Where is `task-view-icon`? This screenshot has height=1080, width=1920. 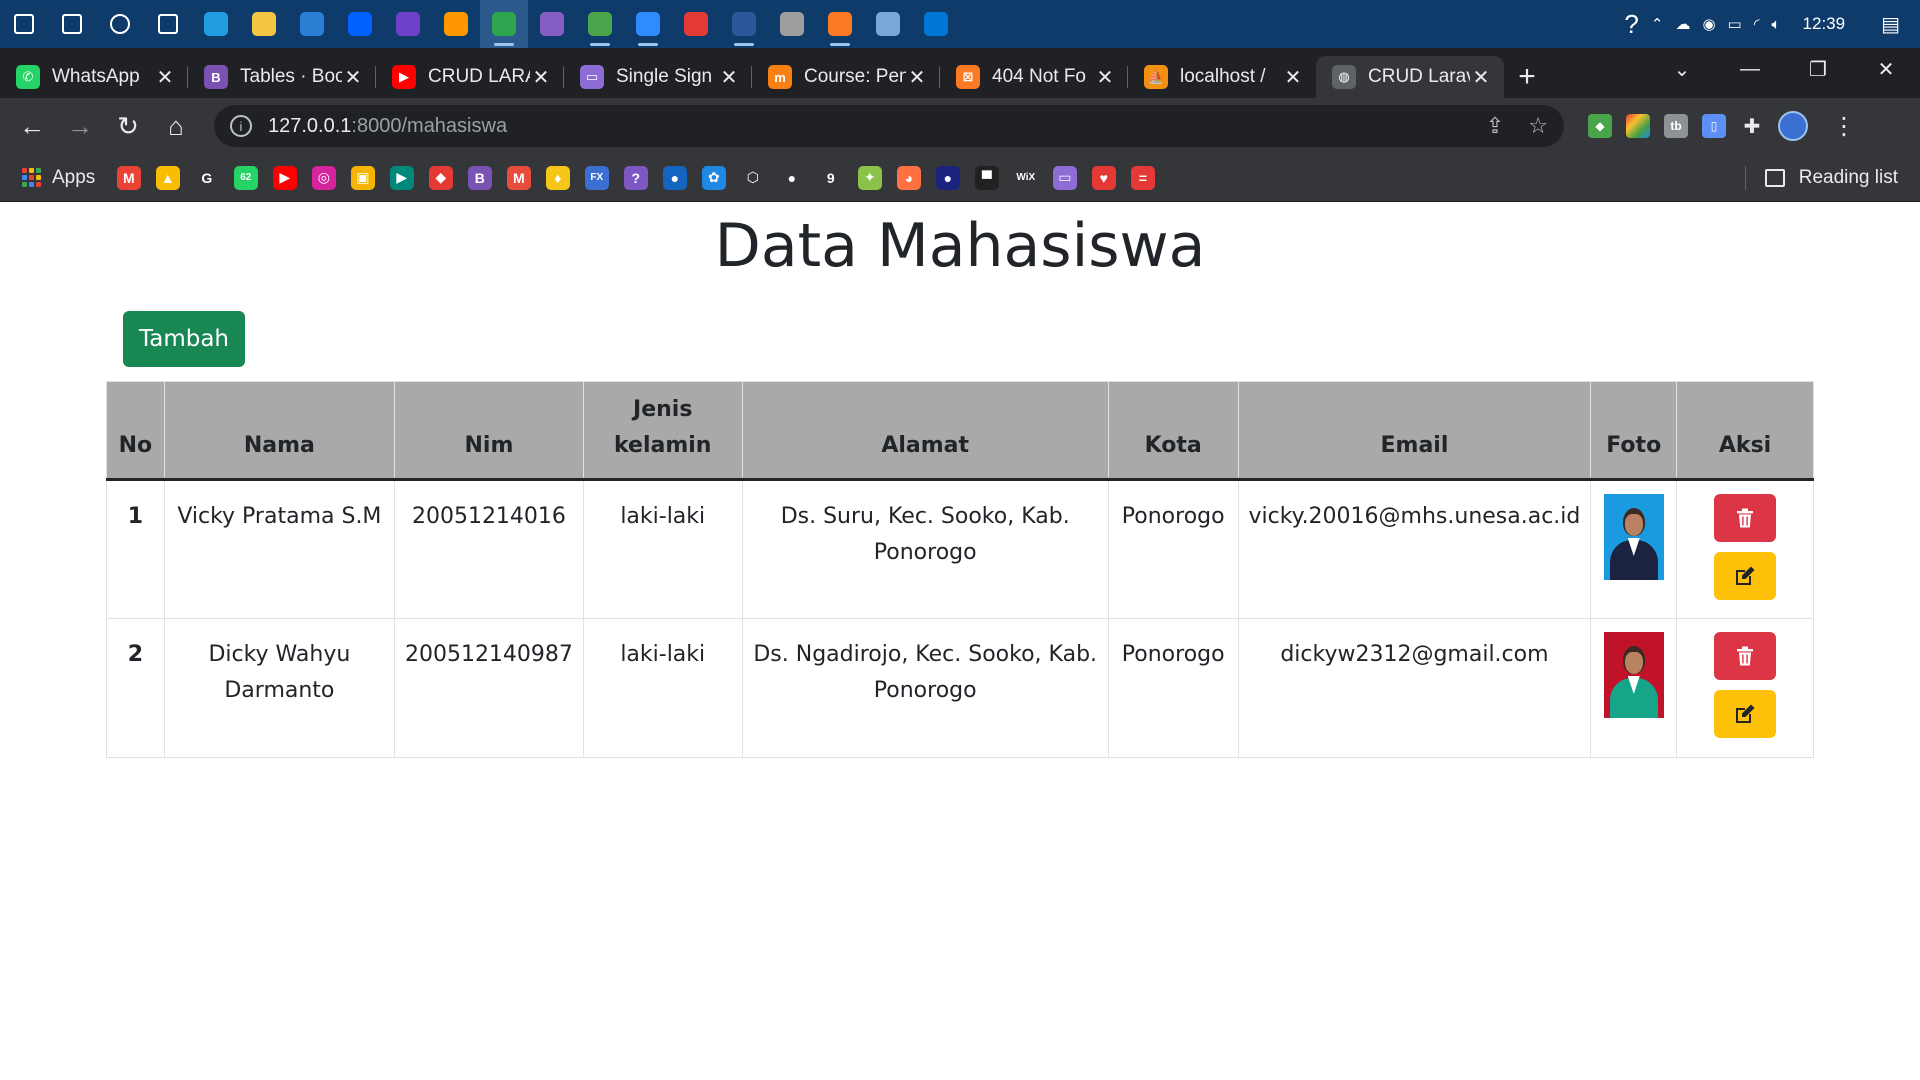 task-view-icon is located at coordinates (168, 24).